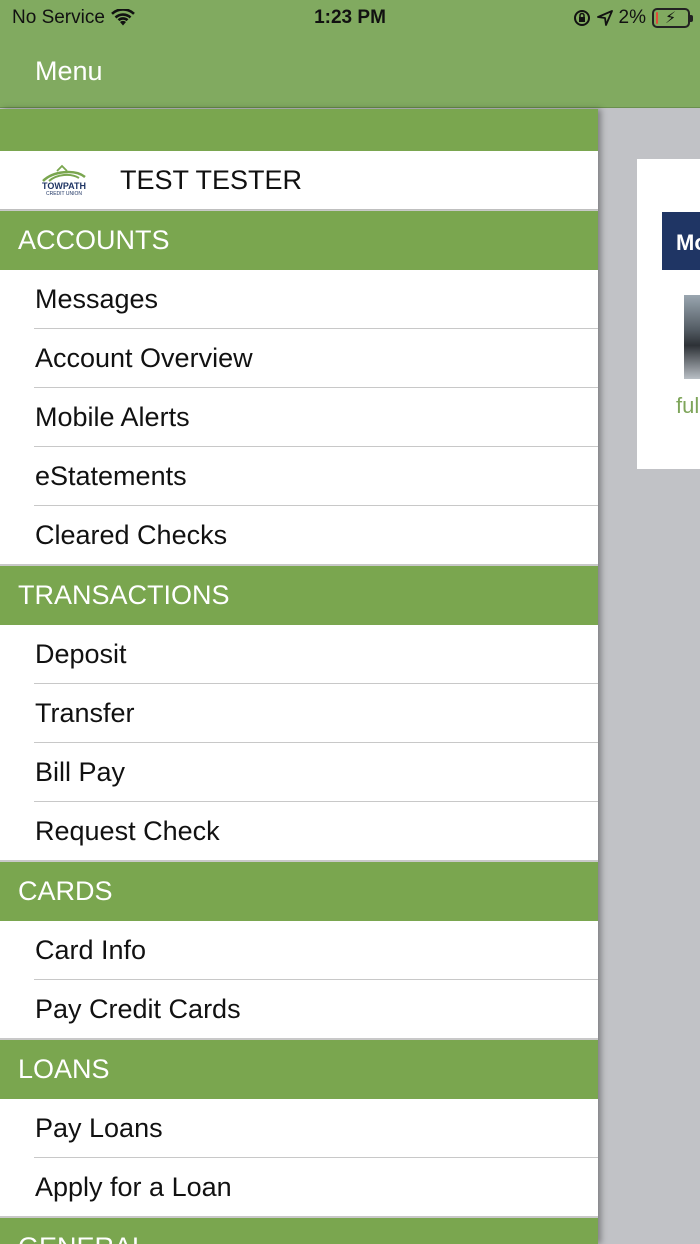 The height and width of the screenshot is (1244, 700). Describe the element at coordinates (657, 18) in the screenshot. I see `battery-level` at that location.